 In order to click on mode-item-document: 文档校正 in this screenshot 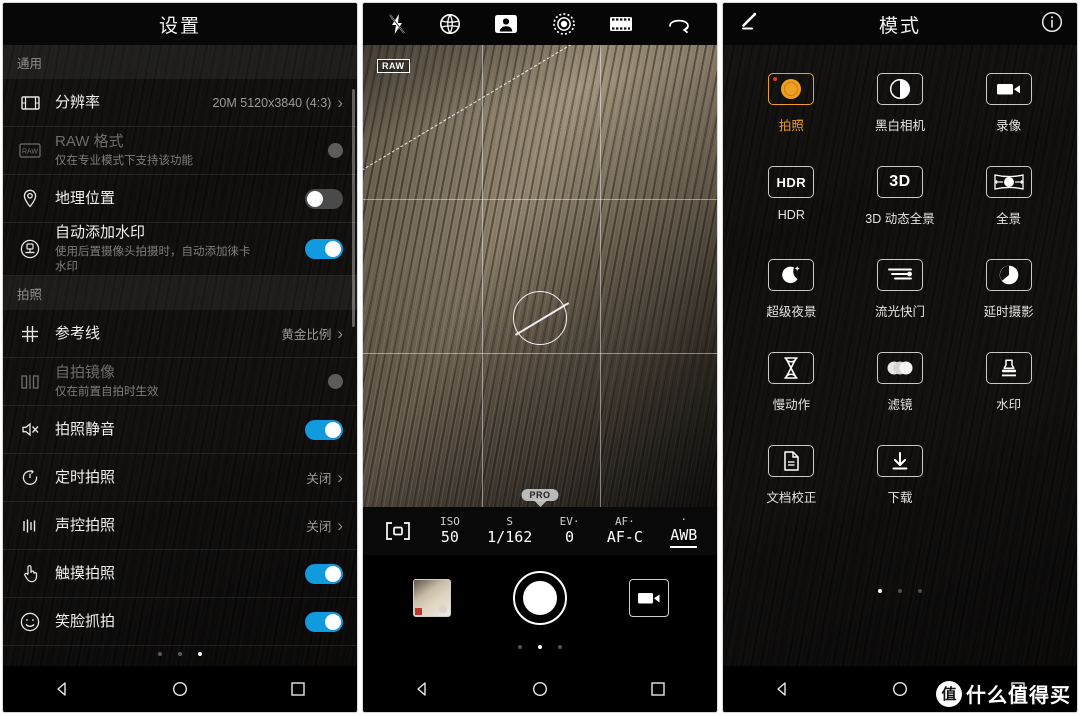, I will do `click(791, 475)`.